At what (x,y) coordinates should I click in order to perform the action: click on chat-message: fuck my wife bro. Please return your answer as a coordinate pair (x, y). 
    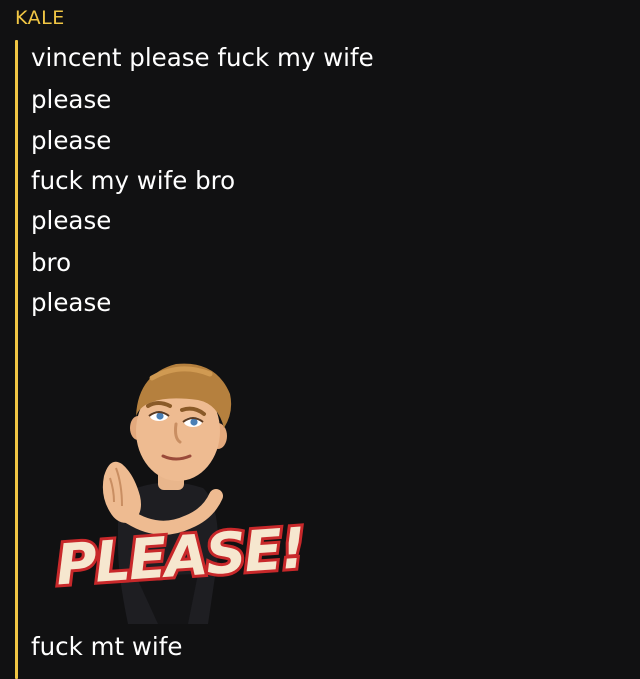
    Looking at the image, I should click on (133, 180).